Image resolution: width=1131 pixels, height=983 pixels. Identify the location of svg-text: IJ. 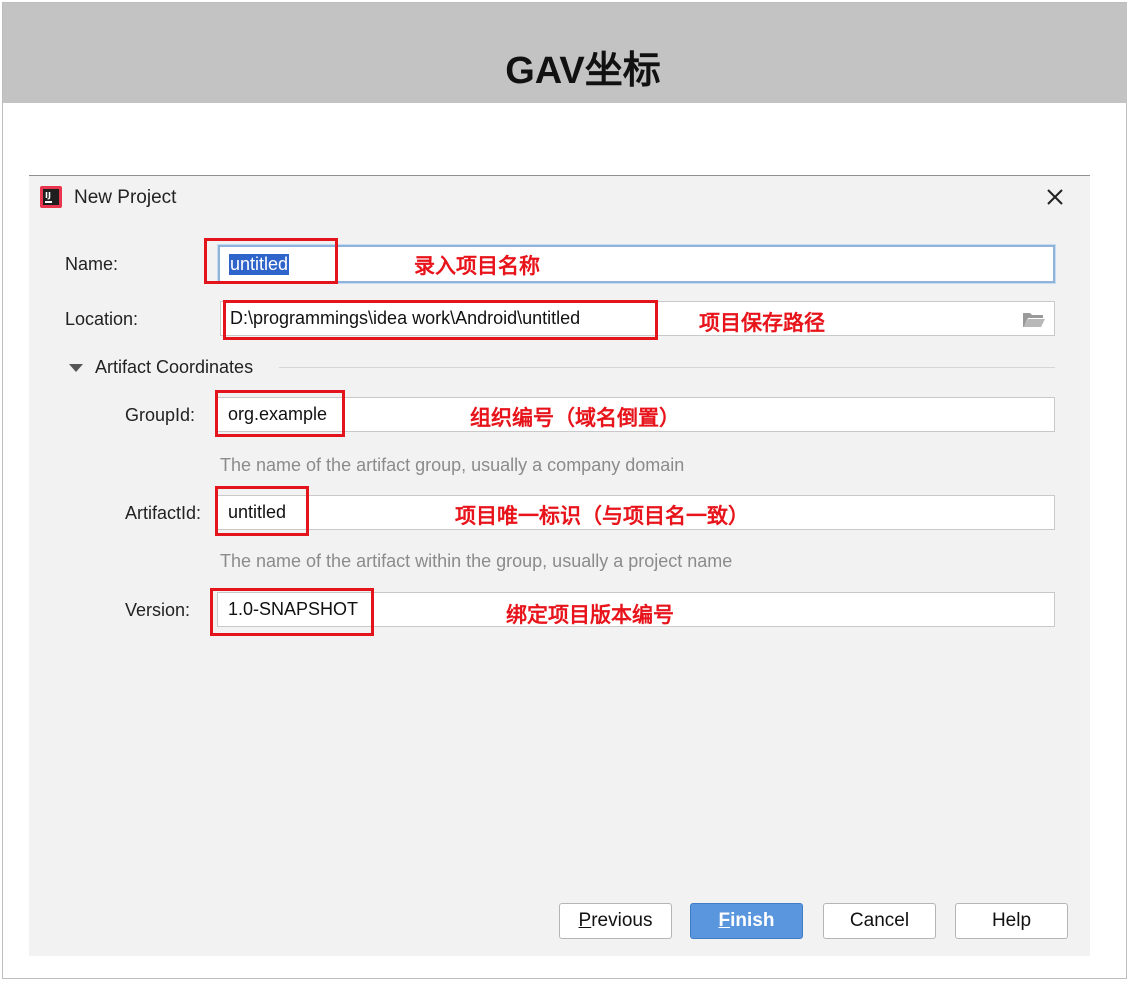
(48, 195).